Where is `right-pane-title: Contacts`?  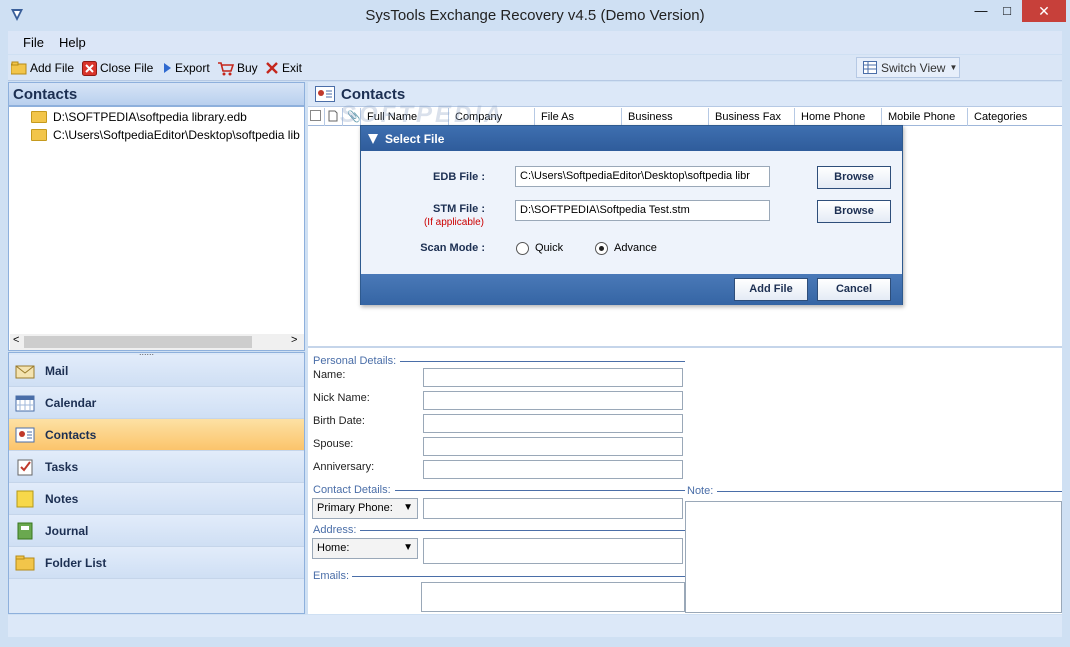 right-pane-title: Contacts is located at coordinates (373, 94).